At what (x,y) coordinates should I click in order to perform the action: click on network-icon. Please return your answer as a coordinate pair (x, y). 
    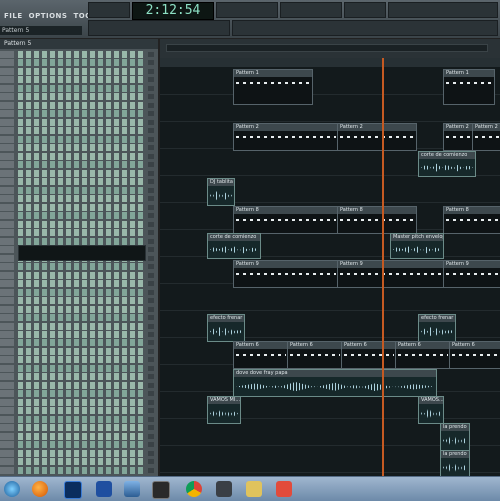
    Looking at the image, I should click on (224, 489).